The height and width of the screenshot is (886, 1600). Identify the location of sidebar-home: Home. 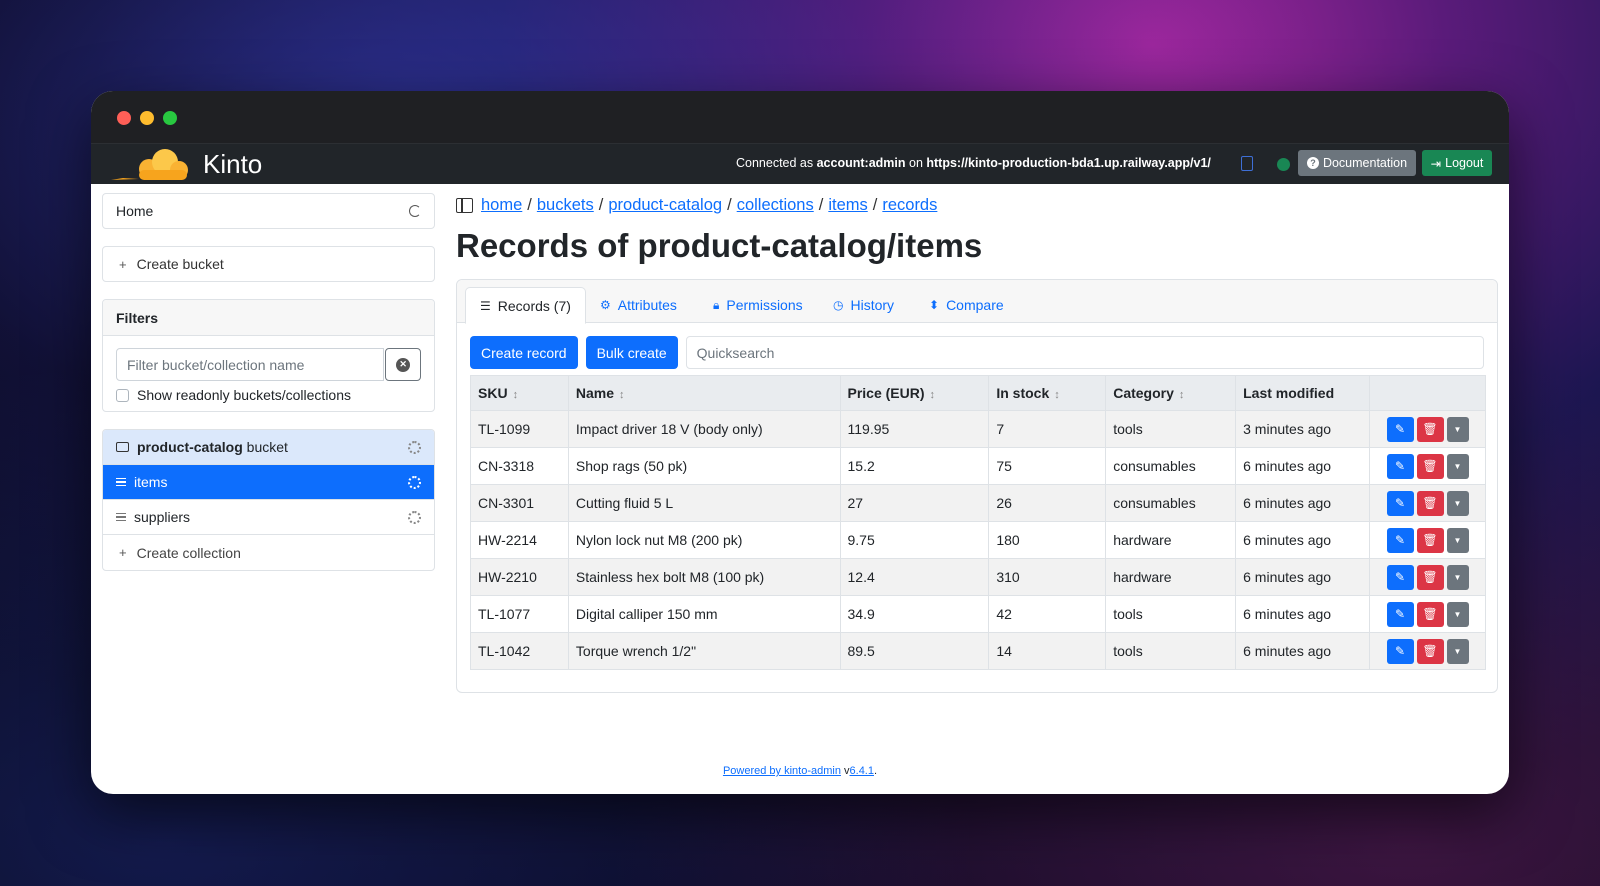
(268, 211).